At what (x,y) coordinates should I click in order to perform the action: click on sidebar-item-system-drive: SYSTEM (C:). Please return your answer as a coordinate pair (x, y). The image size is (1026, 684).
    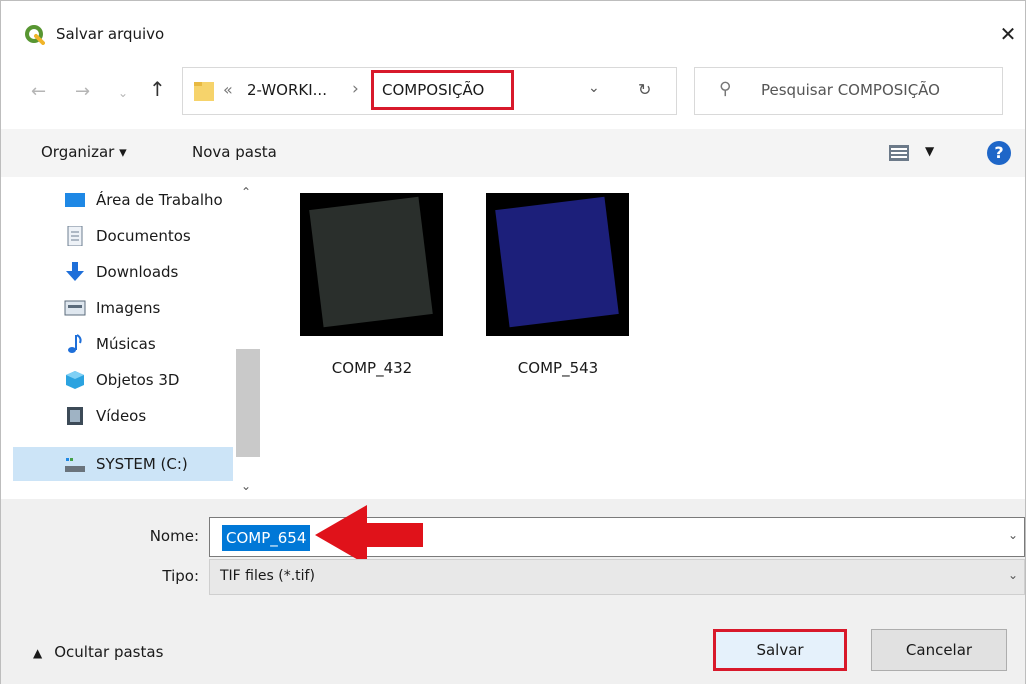
    Looking at the image, I should click on (123, 464).